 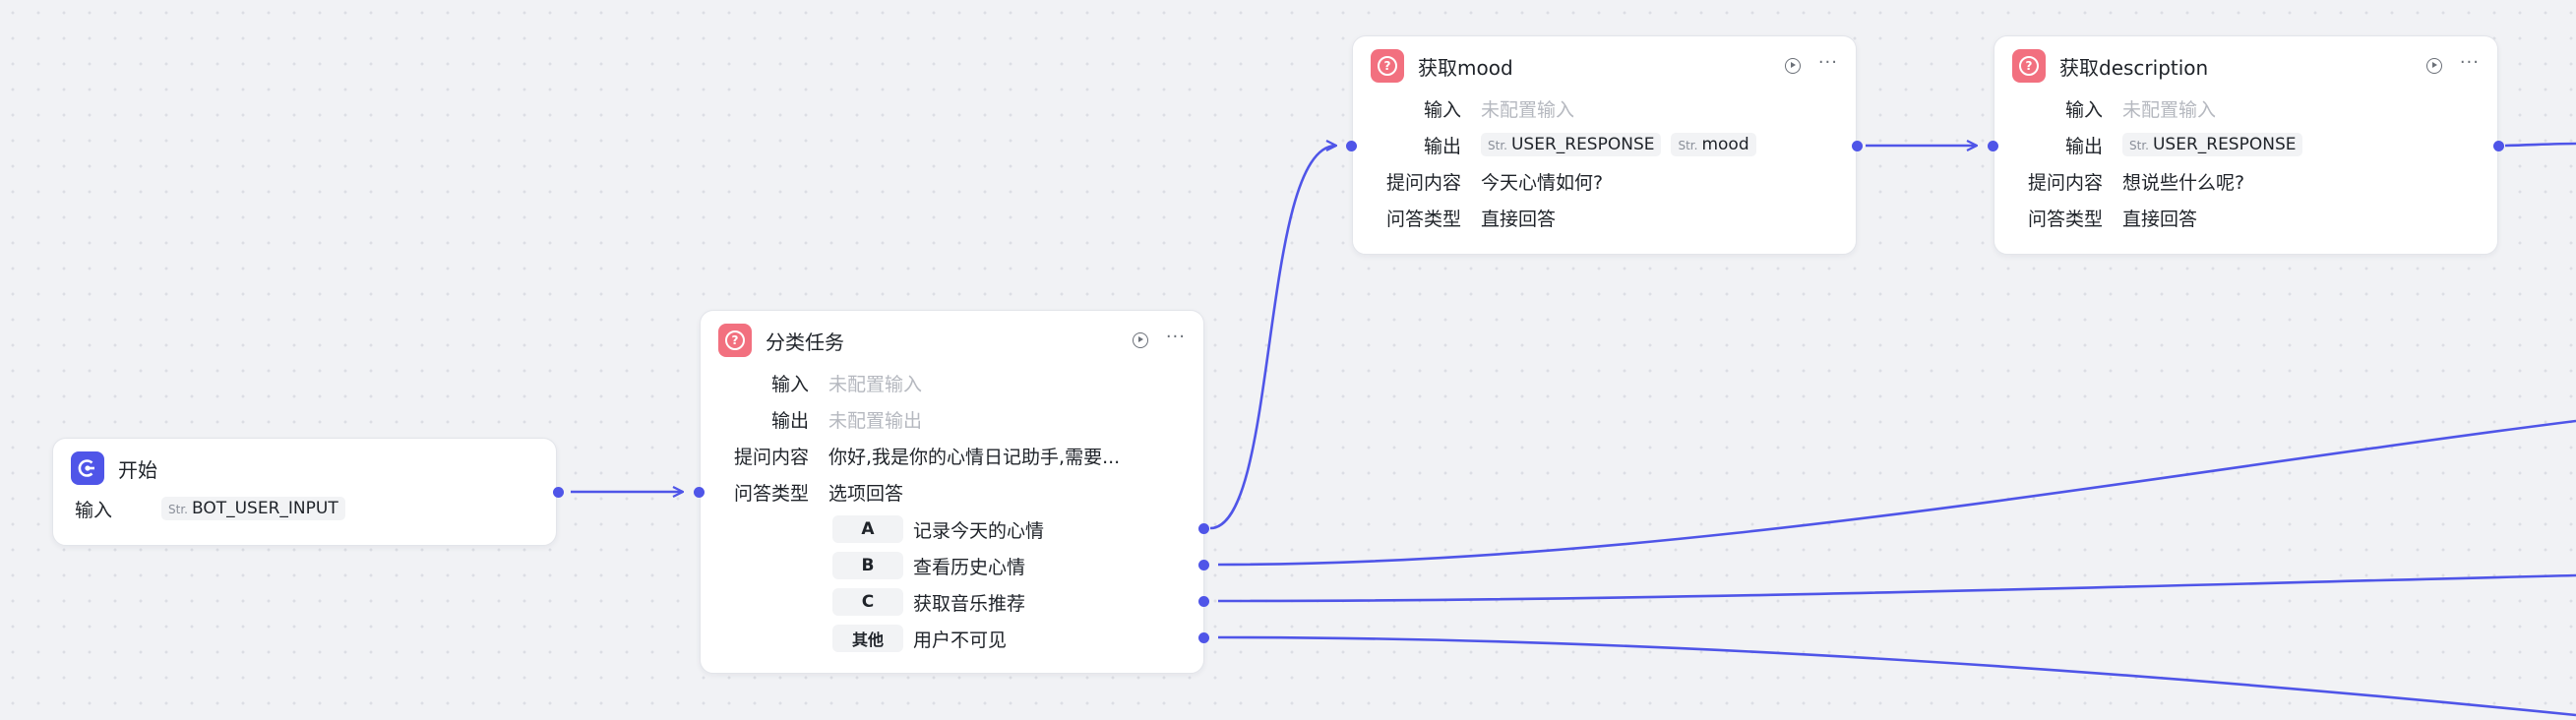 I want to click on option-c: C 获取音乐推荐, so click(x=928, y=602).